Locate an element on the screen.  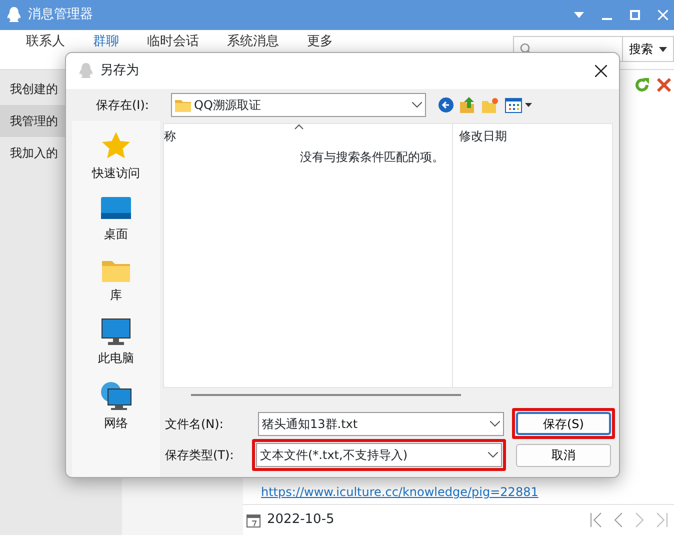
star-icon is located at coordinates (116, 146).